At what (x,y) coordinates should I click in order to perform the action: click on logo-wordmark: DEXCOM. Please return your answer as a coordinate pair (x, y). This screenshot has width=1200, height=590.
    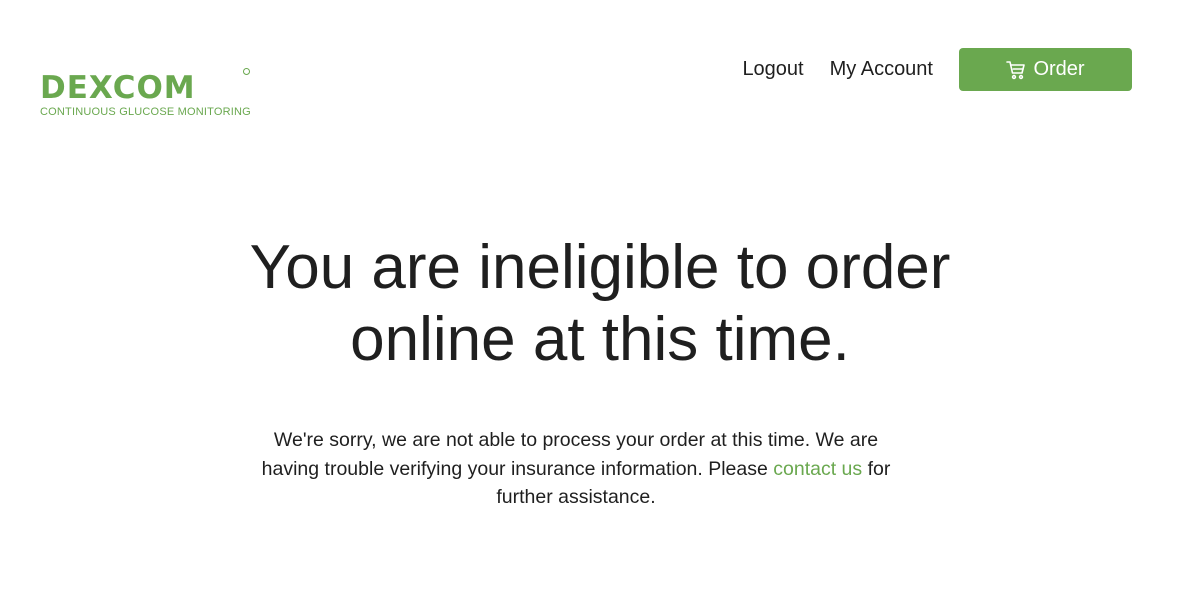
    Looking at the image, I should click on (118, 83).